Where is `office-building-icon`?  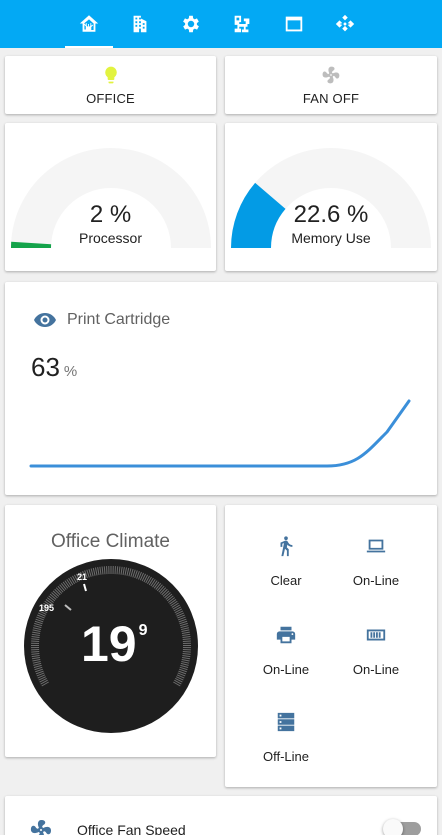
office-building-icon is located at coordinates (140, 24).